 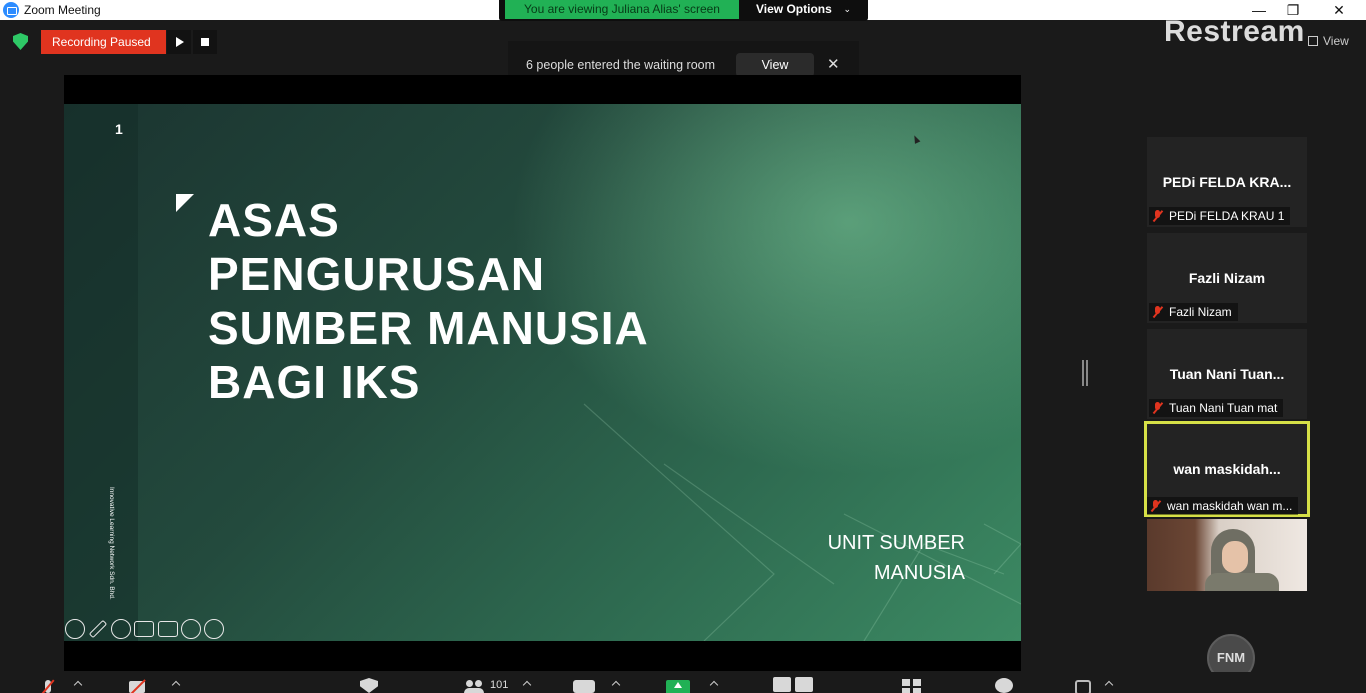 I want to click on slide-unit-text: UNIT SUMBER MANUSIA, so click(x=896, y=558).